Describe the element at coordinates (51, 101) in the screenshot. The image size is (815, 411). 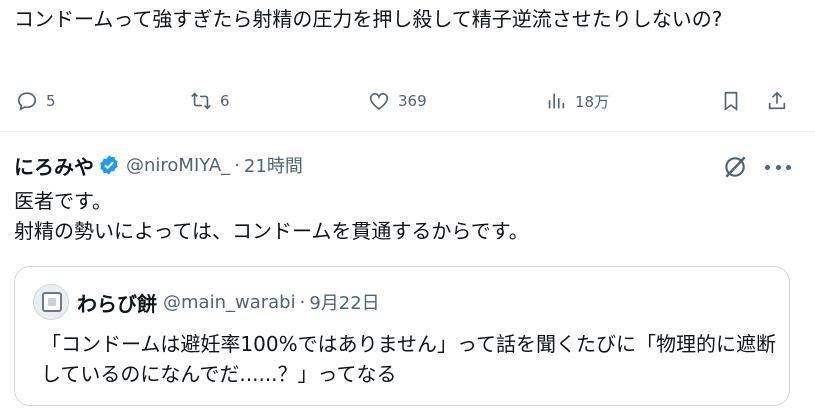
I see `reply-count: 5` at that location.